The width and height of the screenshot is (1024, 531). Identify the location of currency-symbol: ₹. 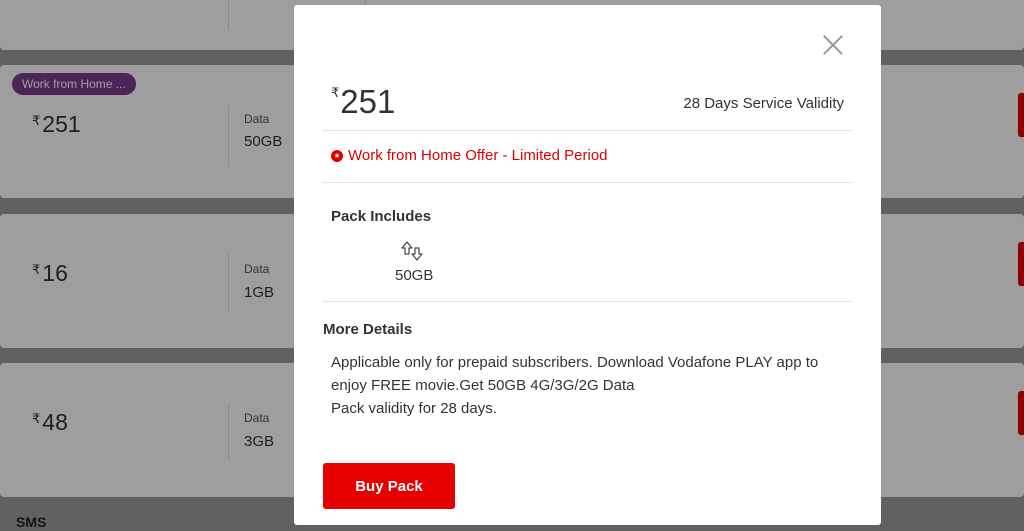
(335, 92).